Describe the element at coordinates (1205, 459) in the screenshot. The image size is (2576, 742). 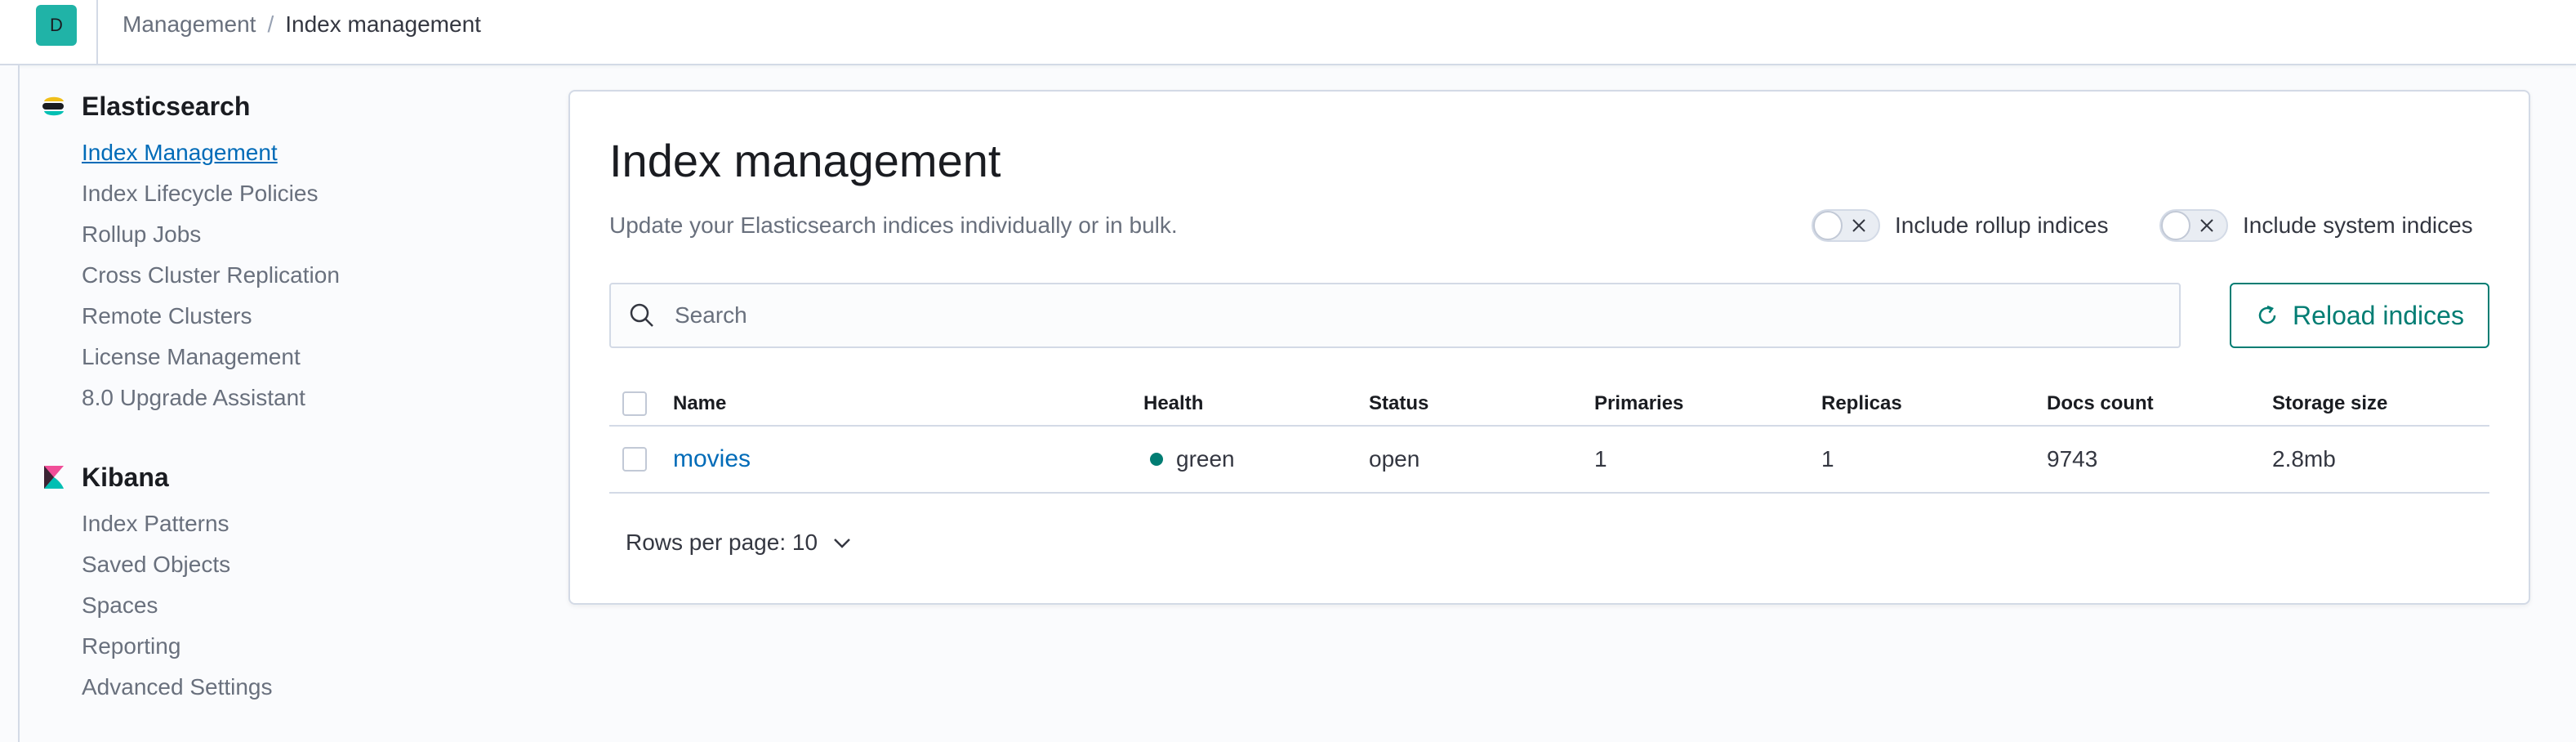
I see `health-value: green` at that location.